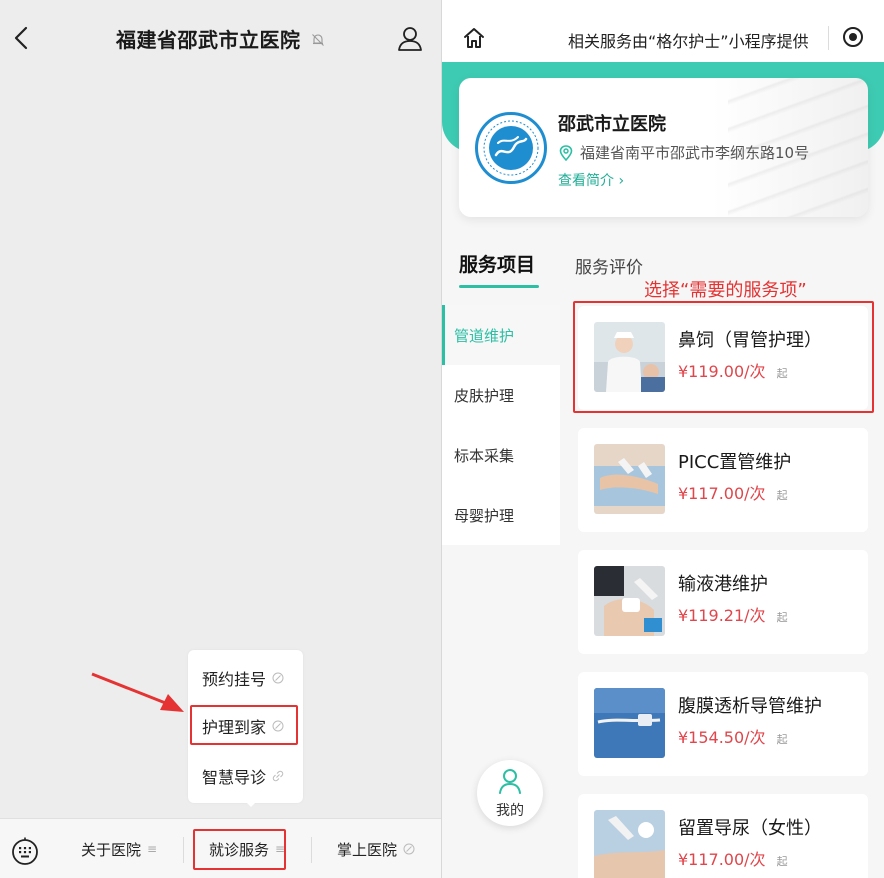  Describe the element at coordinates (497, 263) in the screenshot. I see `tab-service-items: 服务项目` at that location.